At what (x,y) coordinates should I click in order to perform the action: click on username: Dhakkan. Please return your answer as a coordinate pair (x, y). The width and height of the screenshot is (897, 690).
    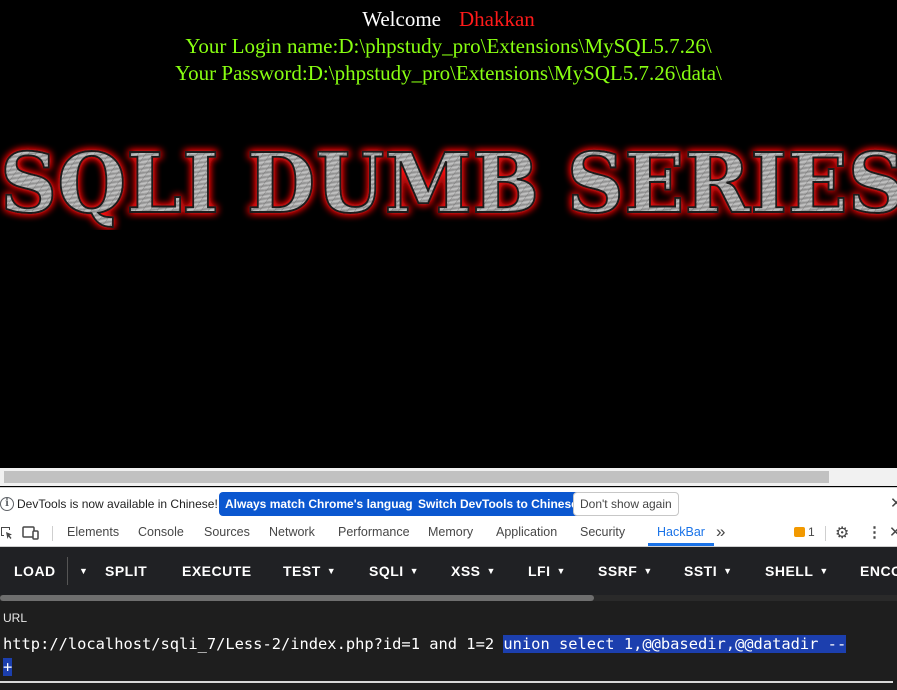
    Looking at the image, I should click on (496, 19).